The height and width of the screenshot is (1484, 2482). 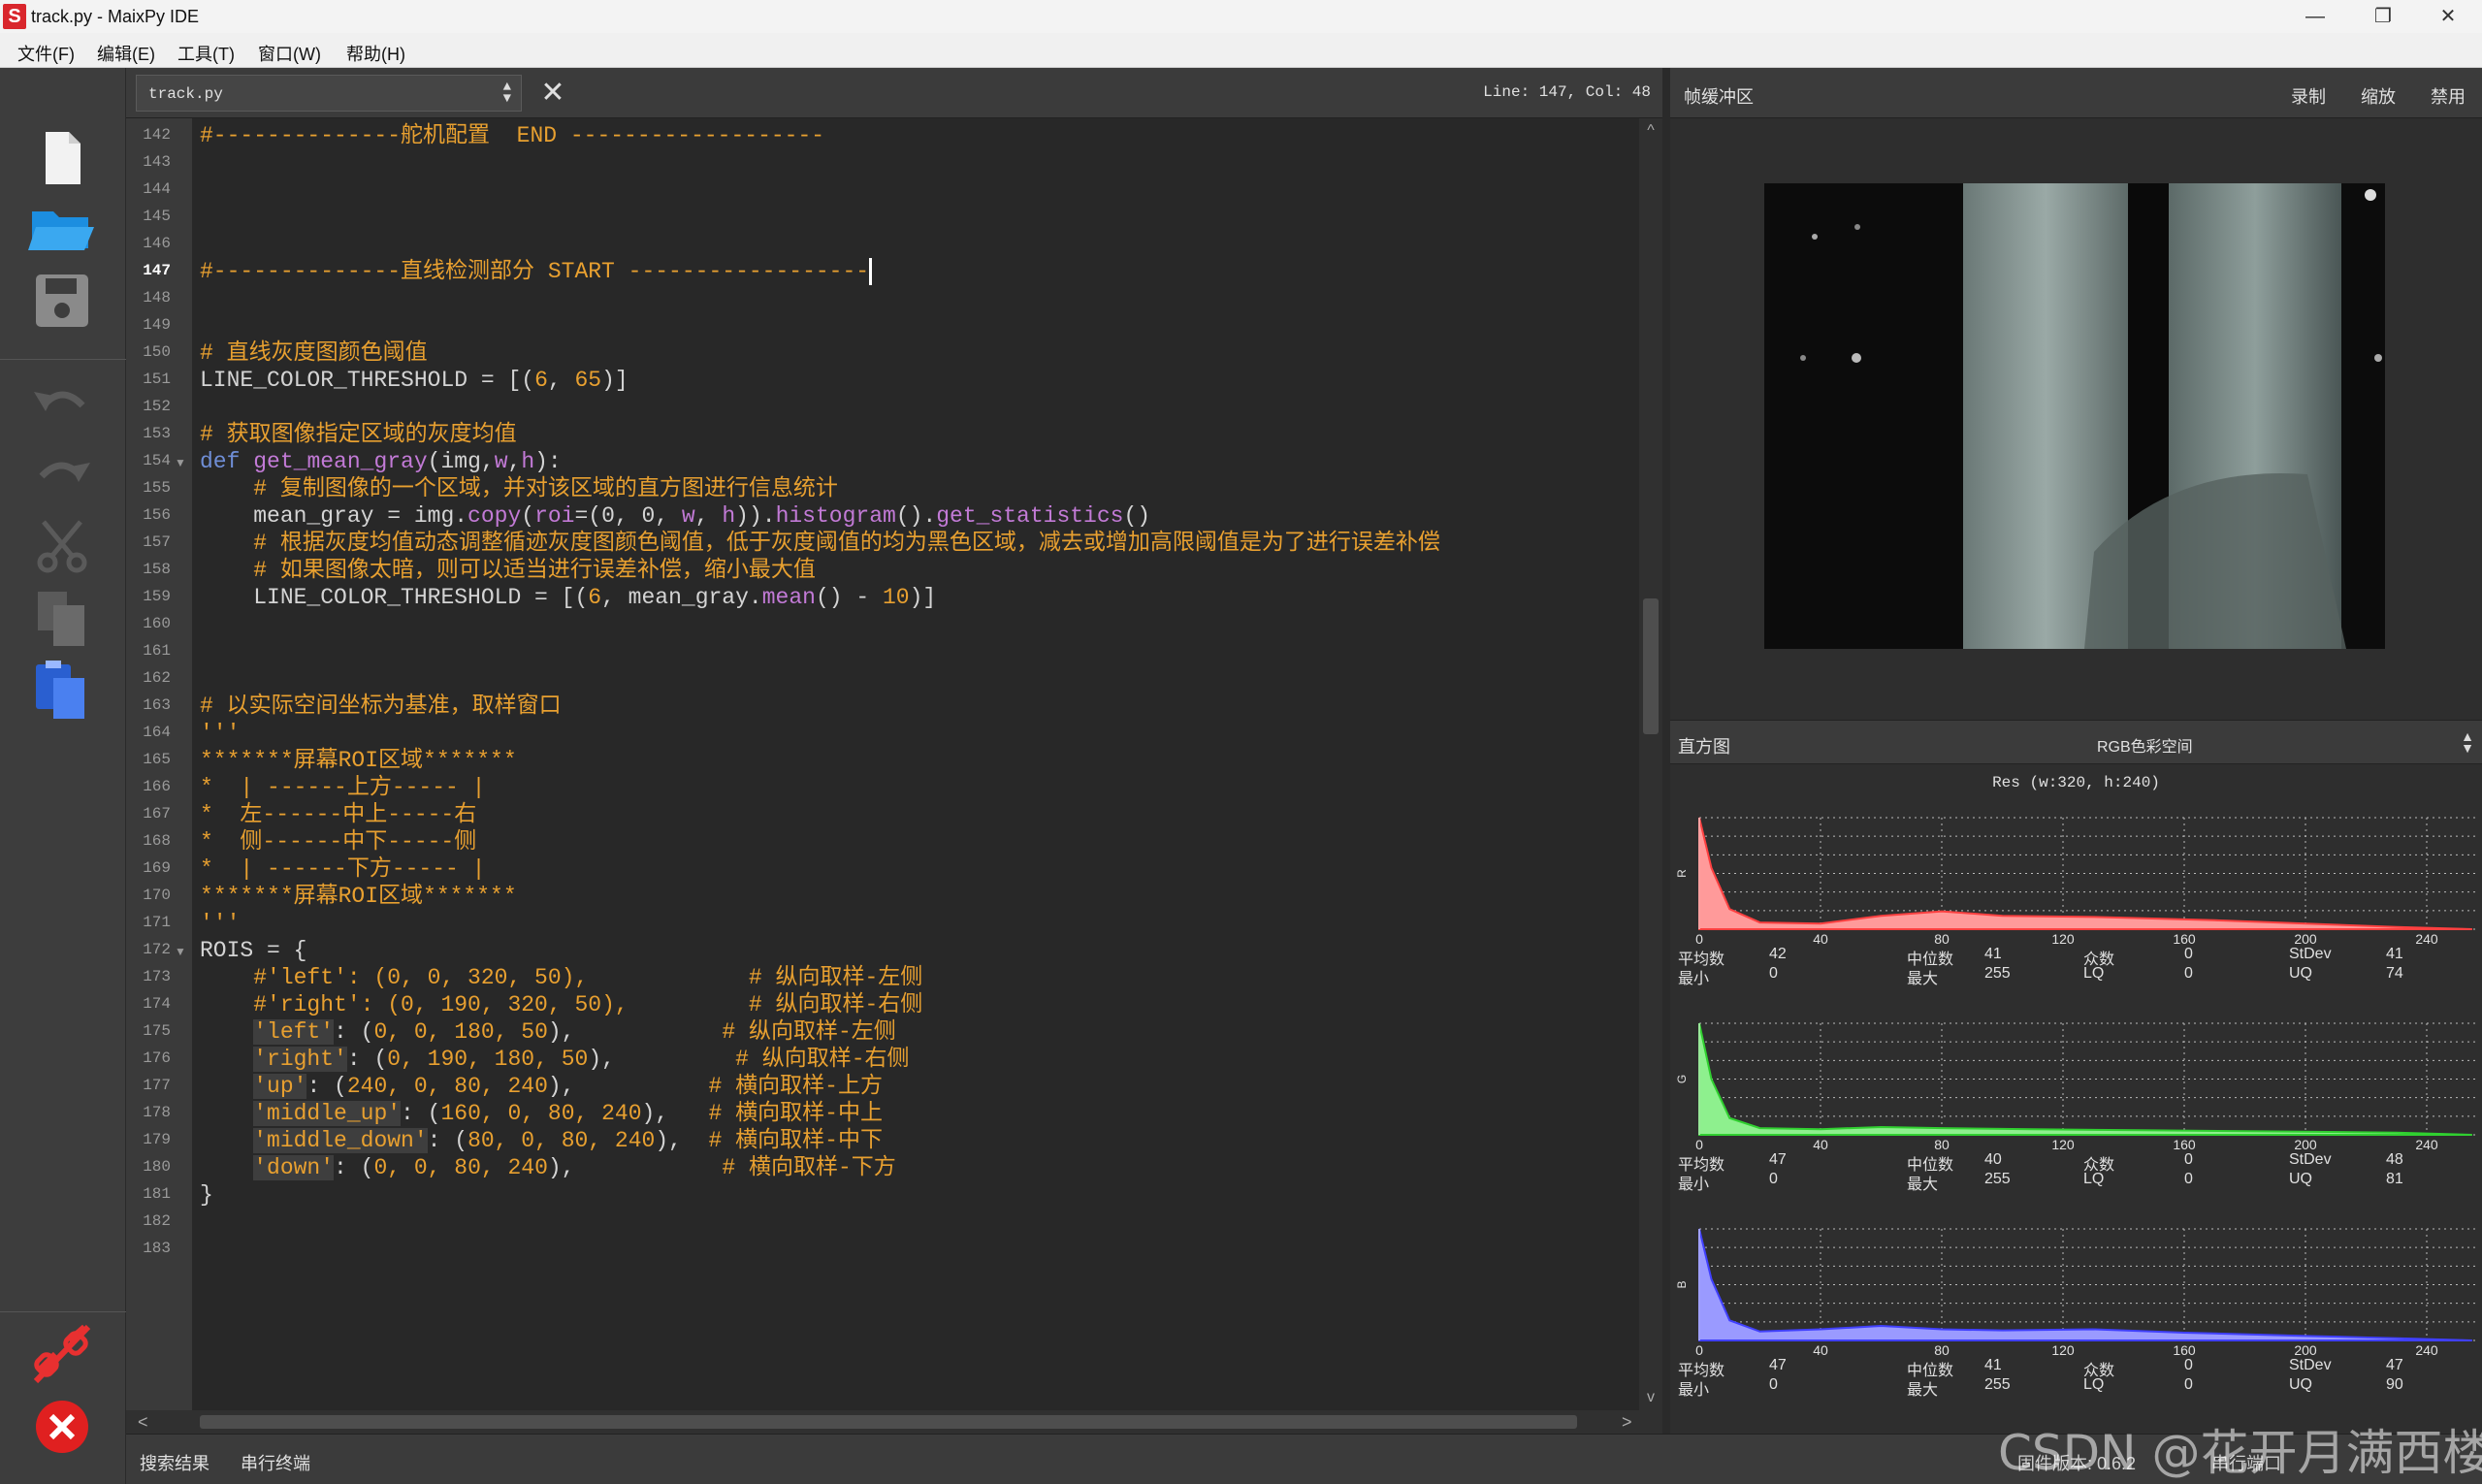 What do you see at coordinates (552, 93) in the screenshot?
I see `close-file-button: ✕` at bounding box center [552, 93].